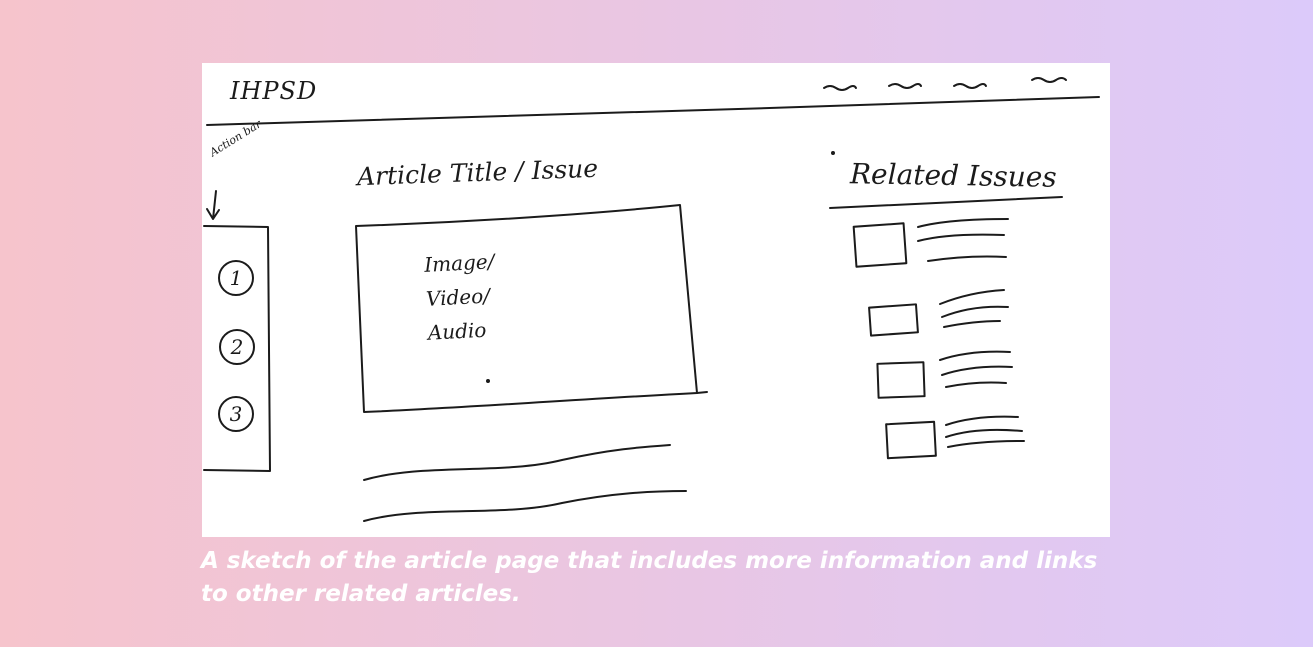 Image resolution: width=1313 pixels, height=647 pixels. Describe the element at coordinates (526, 308) in the screenshot. I see `media-box` at that location.